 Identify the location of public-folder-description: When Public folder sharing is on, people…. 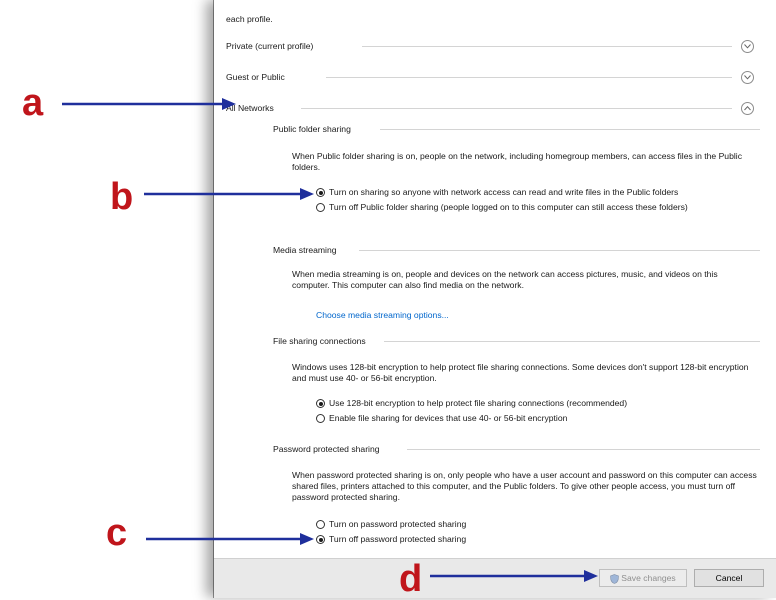
(517, 161).